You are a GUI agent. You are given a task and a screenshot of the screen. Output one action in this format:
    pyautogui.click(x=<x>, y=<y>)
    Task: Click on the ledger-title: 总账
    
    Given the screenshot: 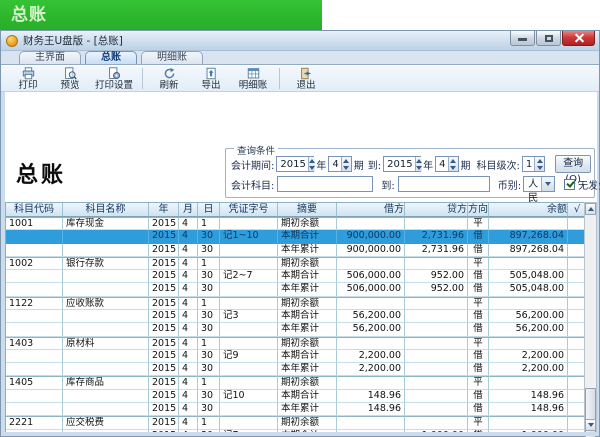 What is the action you would take?
    pyautogui.click(x=41, y=175)
    